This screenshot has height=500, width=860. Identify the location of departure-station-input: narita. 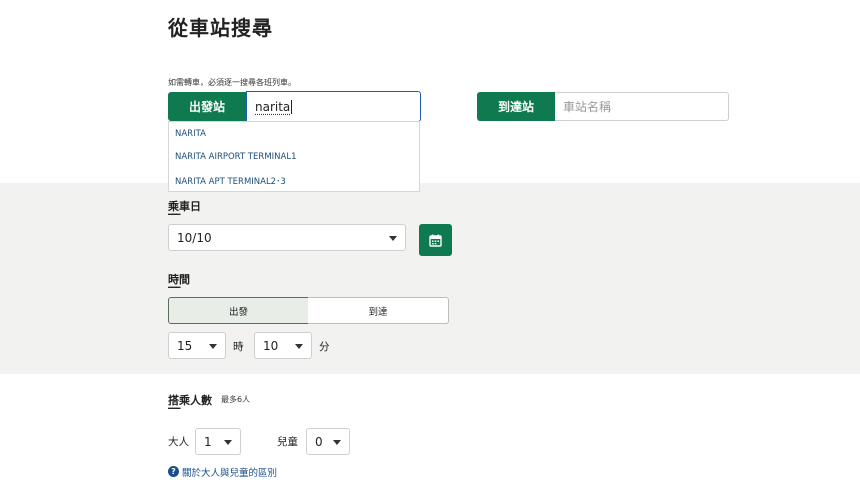
(333, 106).